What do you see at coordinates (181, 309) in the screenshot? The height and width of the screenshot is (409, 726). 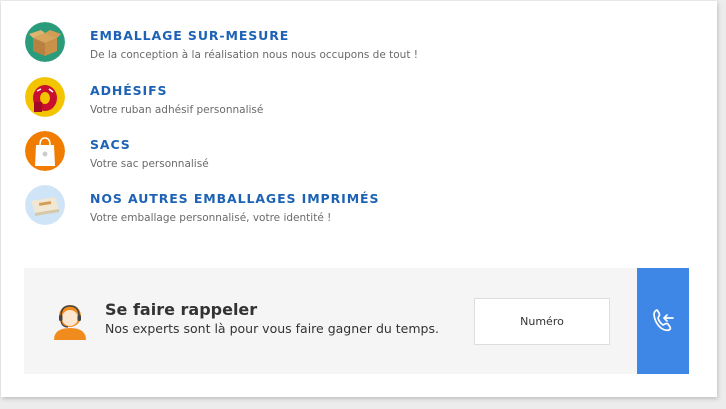 I see `callback-title: Se faire rappeler` at bounding box center [181, 309].